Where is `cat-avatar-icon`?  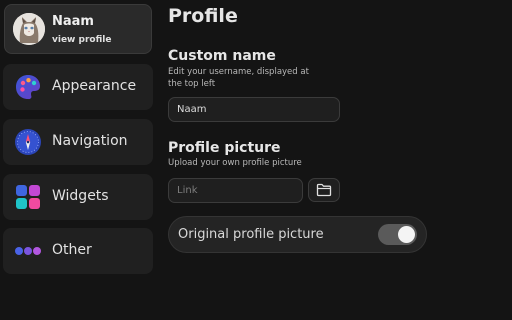
cat-avatar-icon is located at coordinates (29, 29).